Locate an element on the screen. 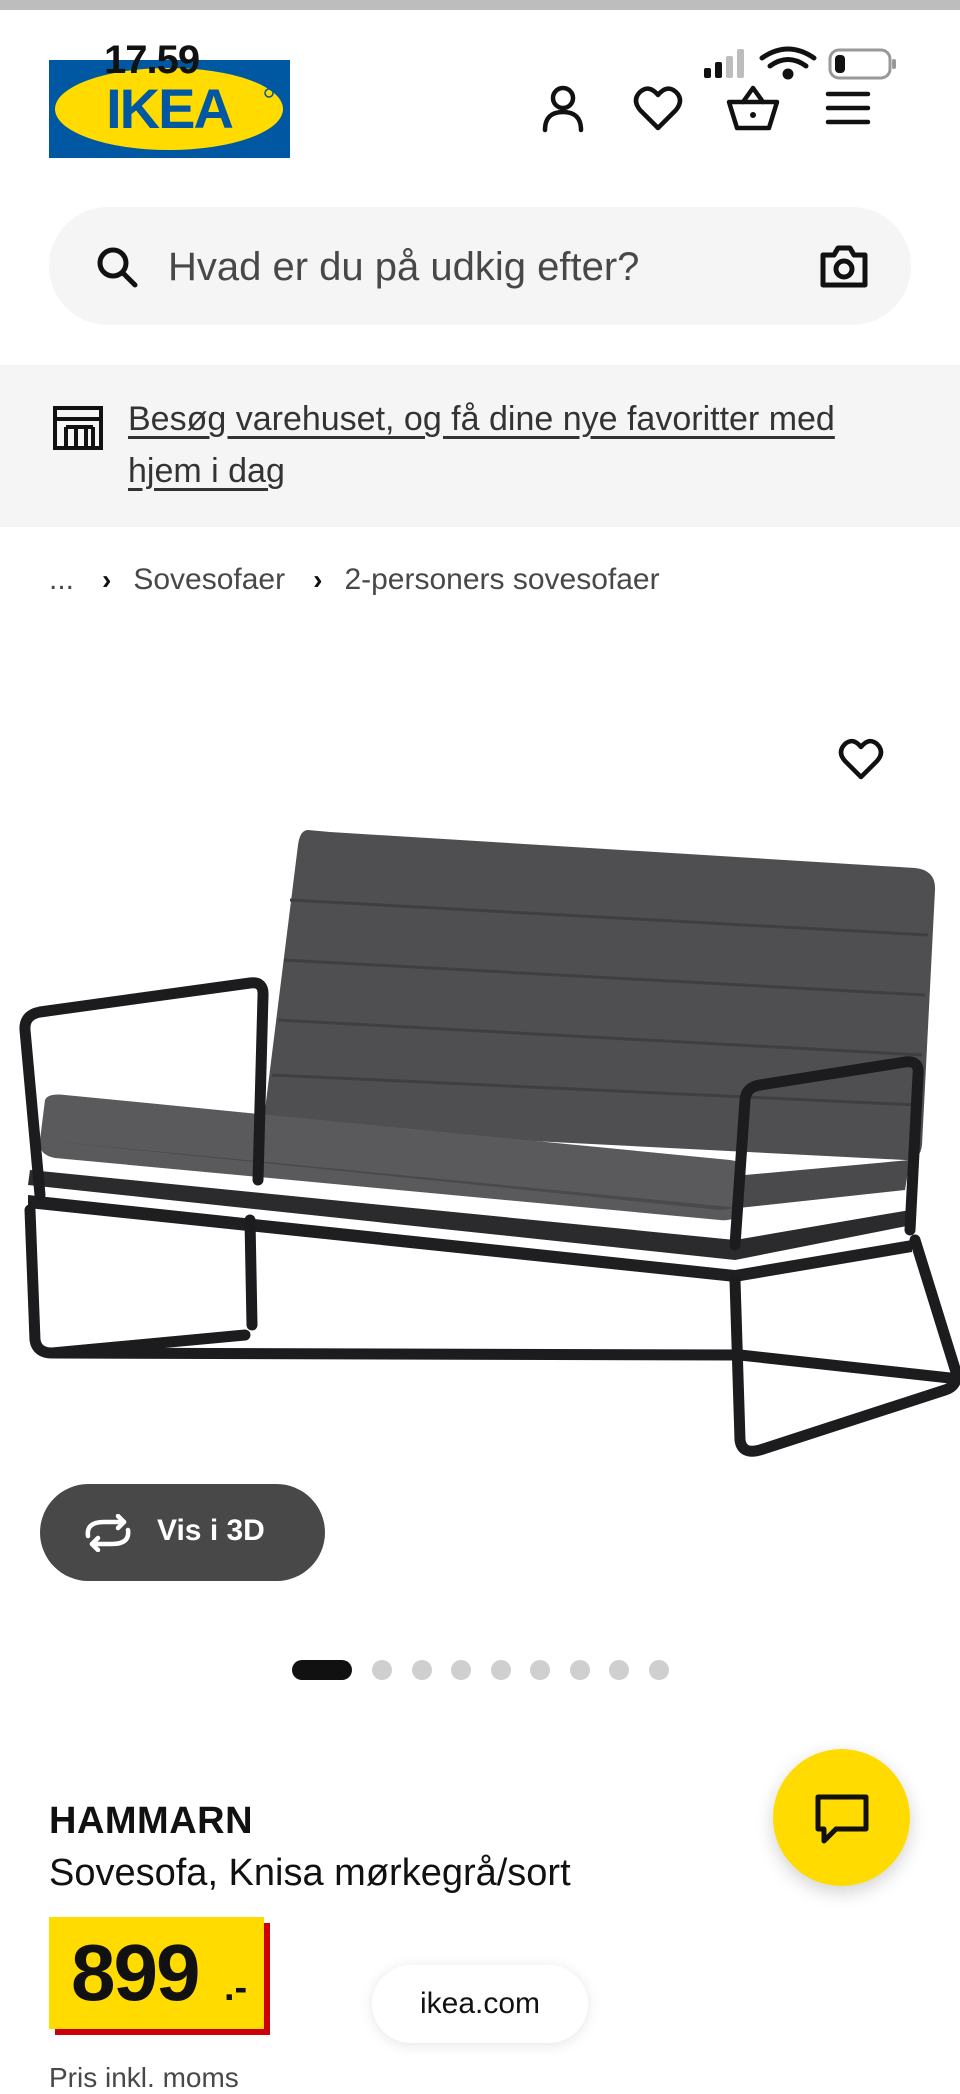 The height and width of the screenshot is (2094, 960). breadcrumb-sovesofaer: Sovesofaer is located at coordinates (209, 580).